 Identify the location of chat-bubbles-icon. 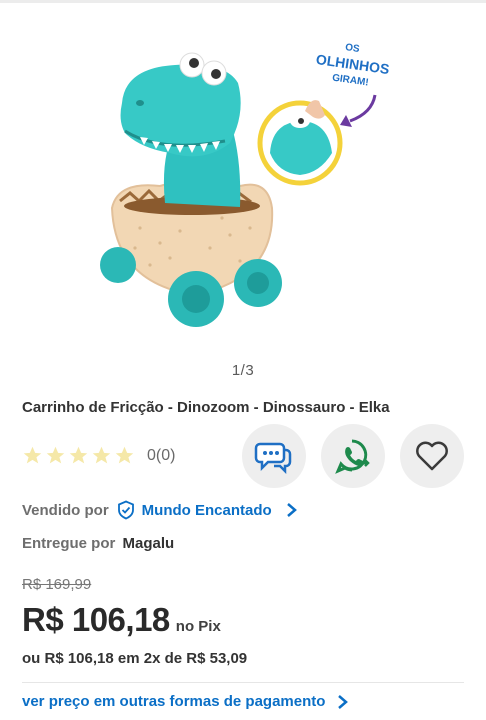
(273, 458).